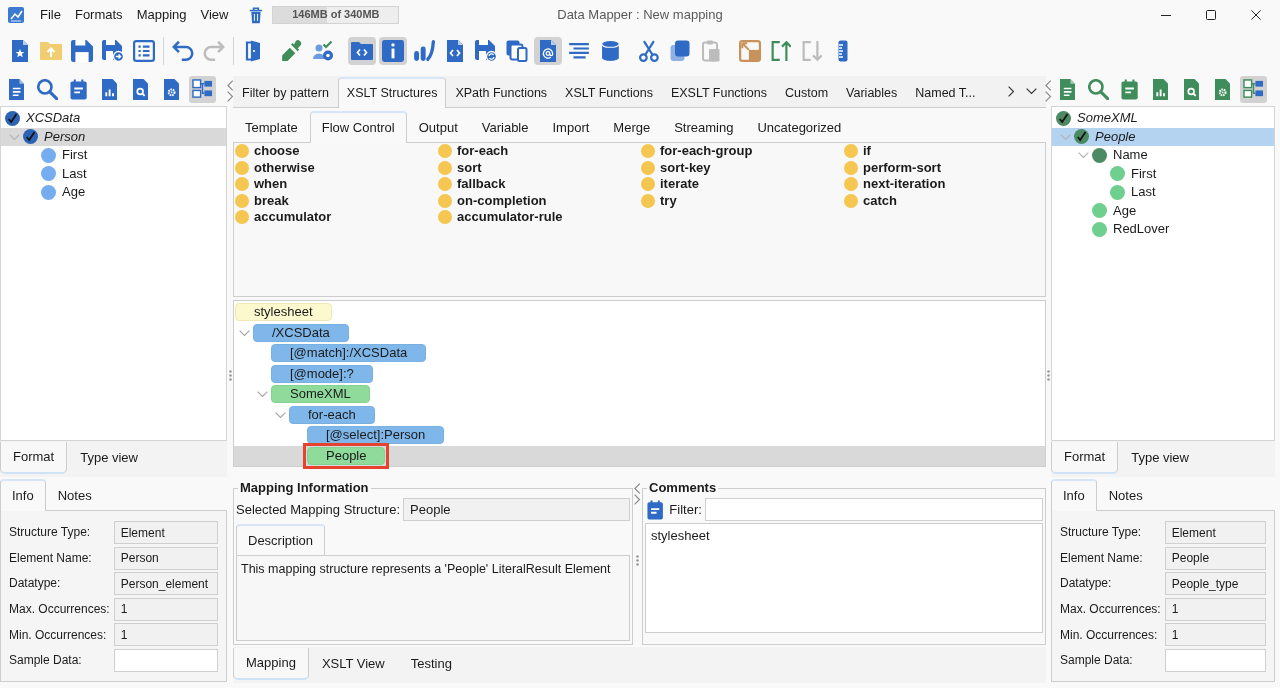 This screenshot has width=1280, height=688. What do you see at coordinates (872, 92) in the screenshot?
I see `tab: Variables` at bounding box center [872, 92].